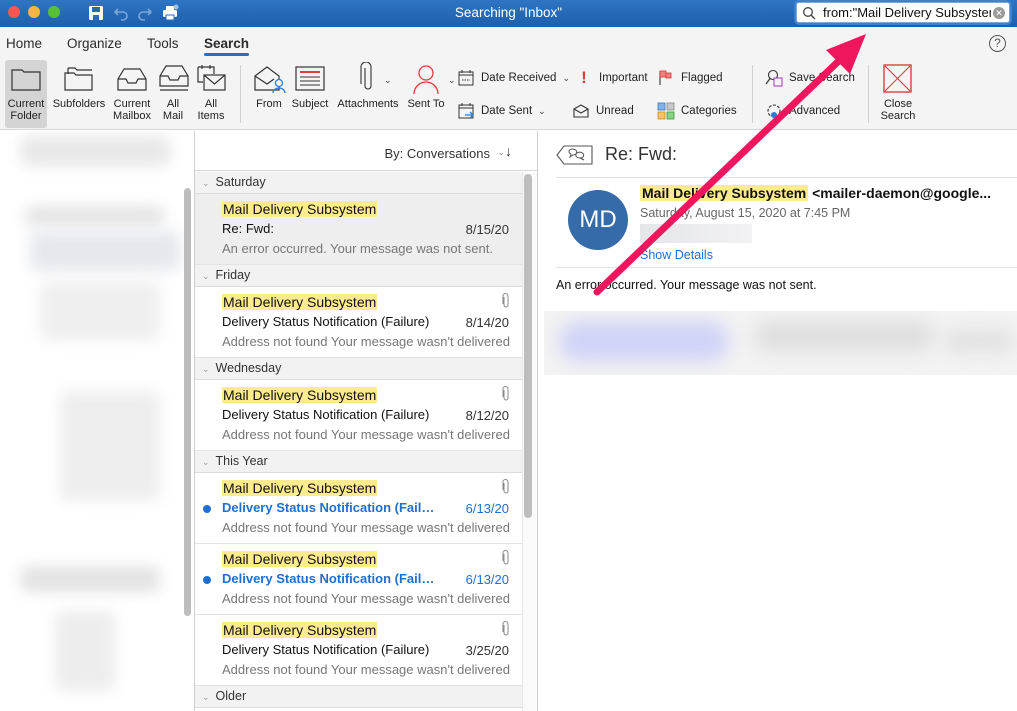 This screenshot has width=1017, height=711. Describe the element at coordinates (786, 267) in the screenshot. I see `divider` at that location.